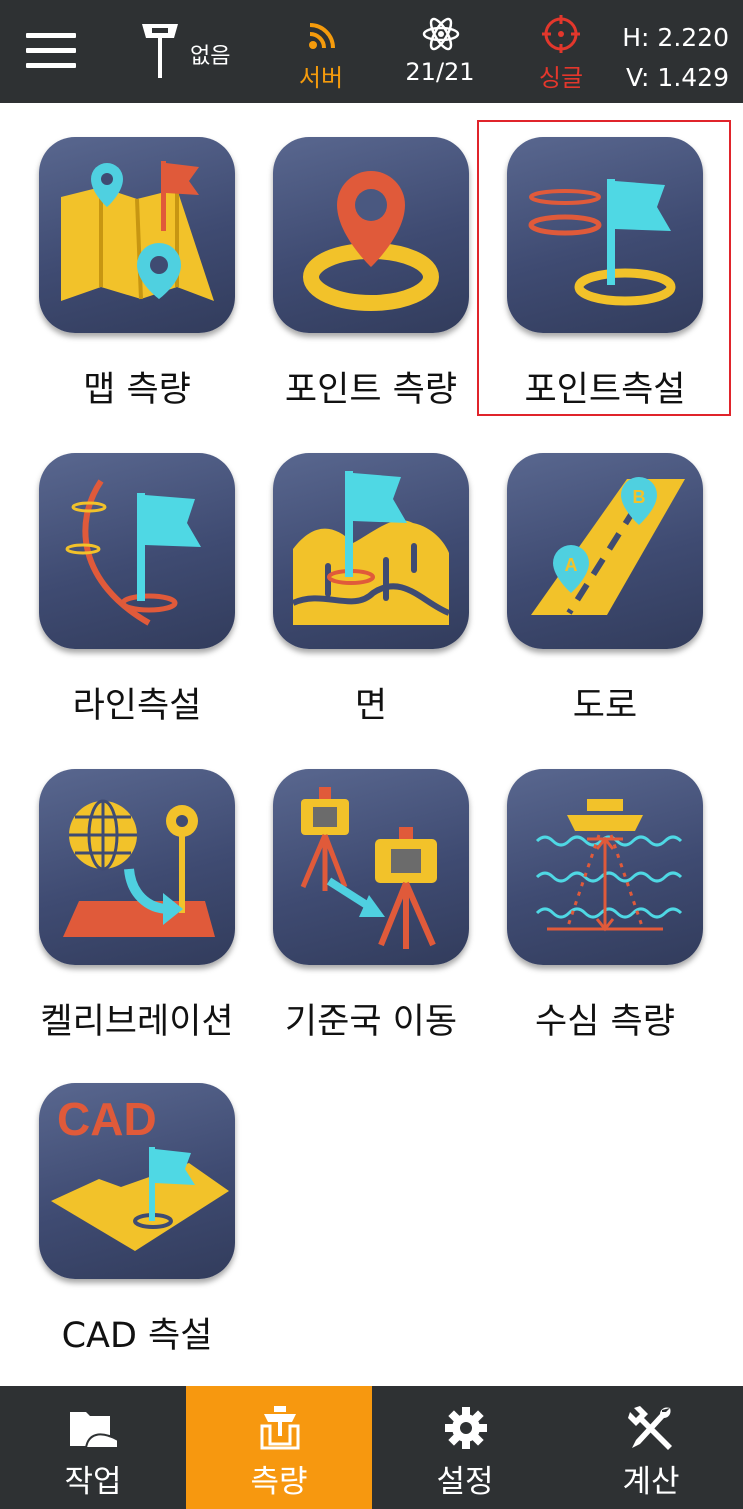 The height and width of the screenshot is (1509, 743). Describe the element at coordinates (280, 1428) in the screenshot. I see `survey-icon` at that location.